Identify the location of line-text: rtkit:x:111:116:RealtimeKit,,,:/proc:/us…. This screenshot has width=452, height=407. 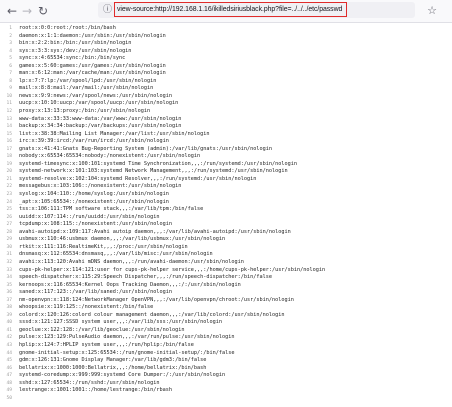
(103, 246).